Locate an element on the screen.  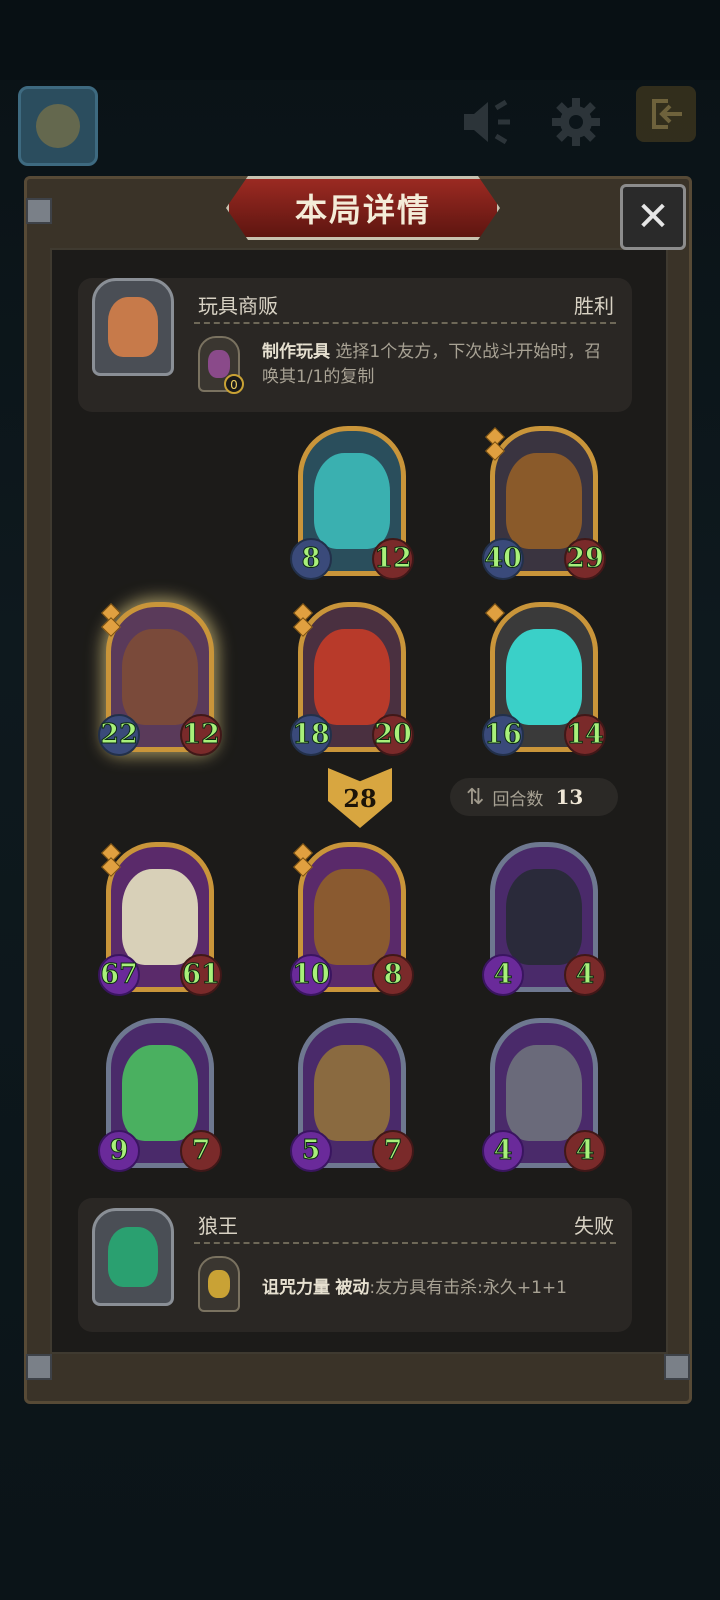
skill-name: 制作玩具 is located at coordinates (296, 352).